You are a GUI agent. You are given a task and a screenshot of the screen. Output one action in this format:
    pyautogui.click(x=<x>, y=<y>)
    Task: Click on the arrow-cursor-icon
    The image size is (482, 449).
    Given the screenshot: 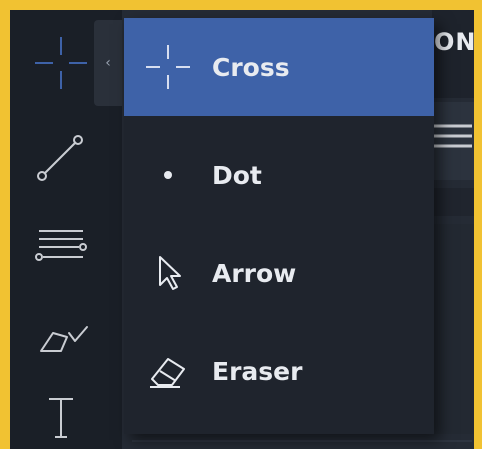 What is the action you would take?
    pyautogui.click(x=170, y=273)
    